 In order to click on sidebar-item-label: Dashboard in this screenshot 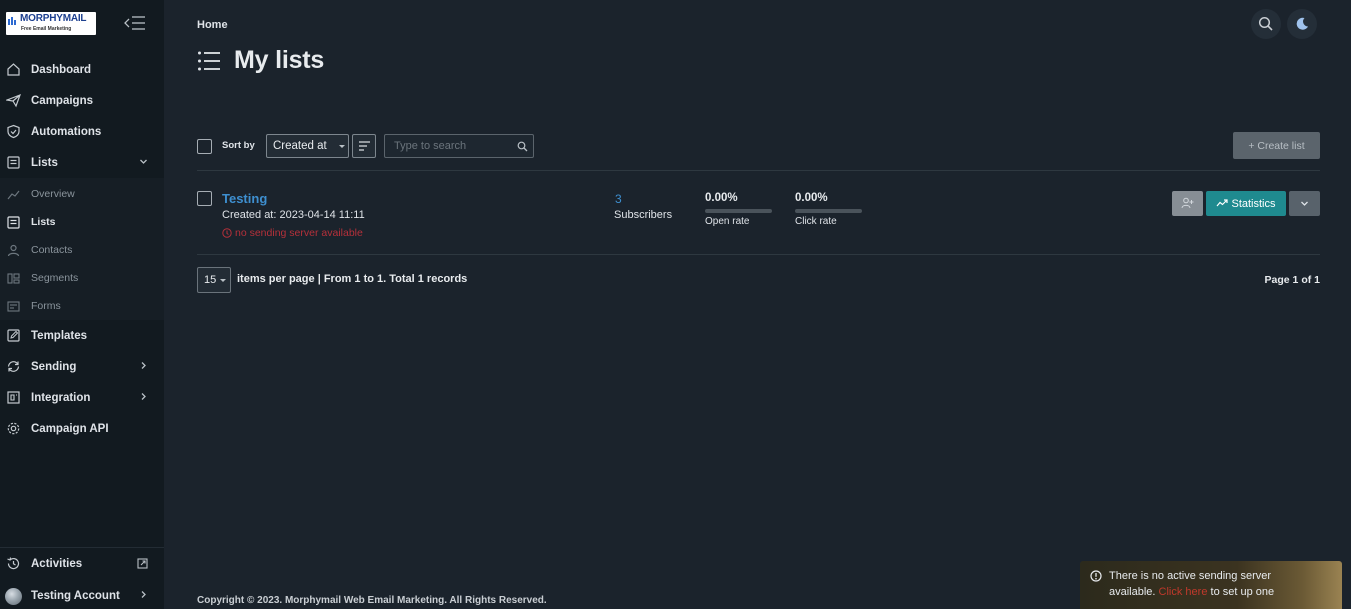, I will do `click(61, 69)`.